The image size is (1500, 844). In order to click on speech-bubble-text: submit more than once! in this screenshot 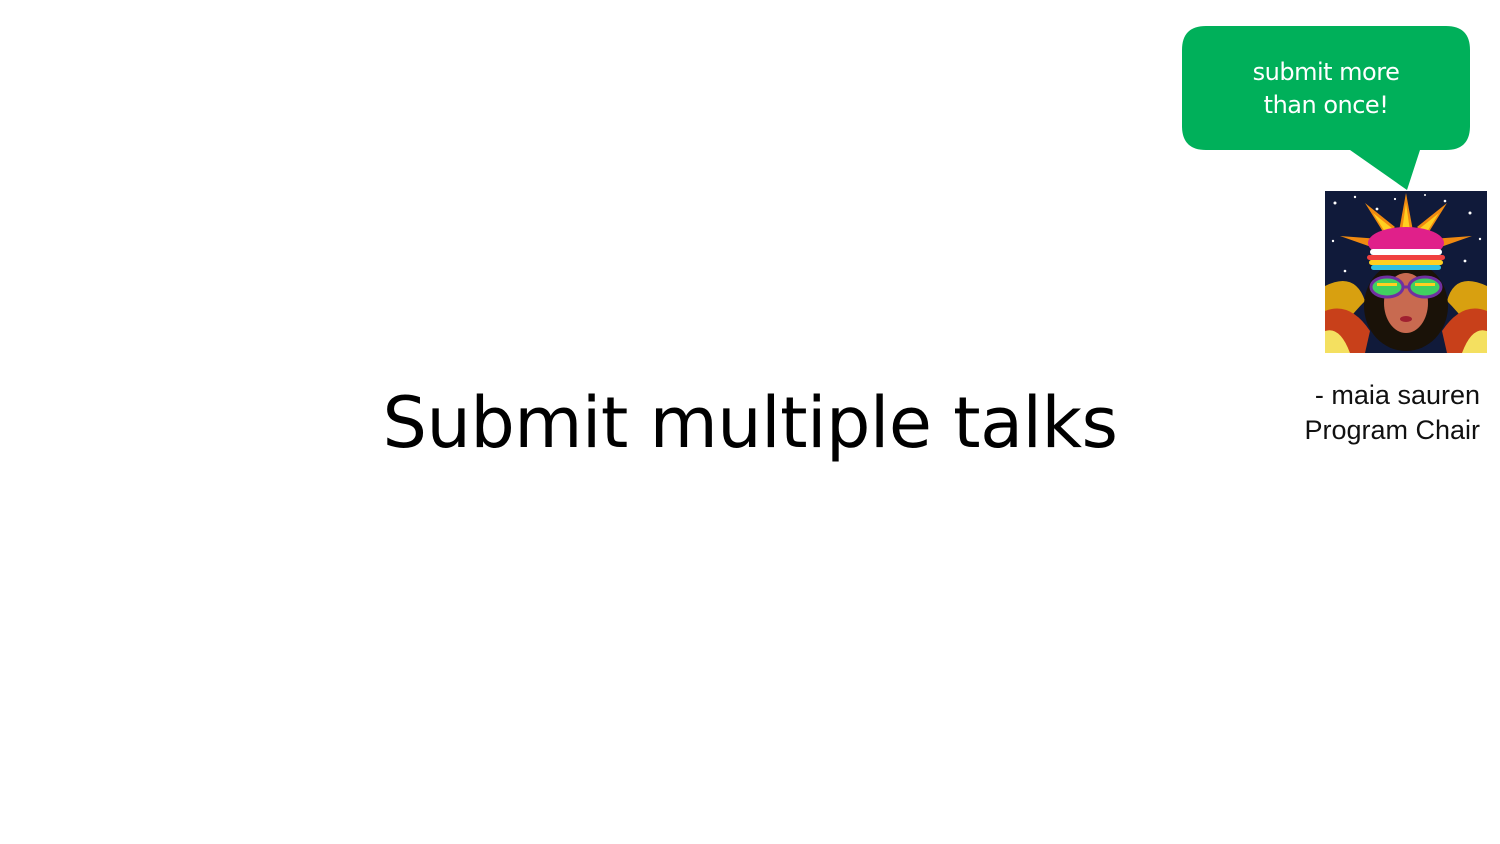, I will do `click(1326, 89)`.